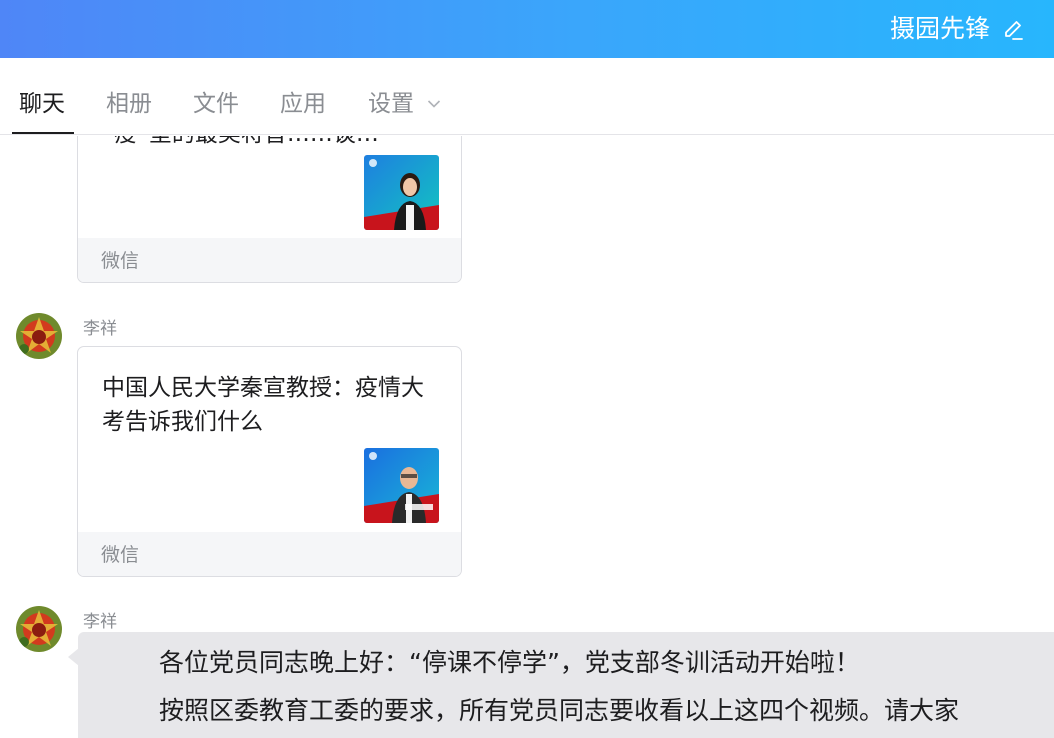 The image size is (1054, 738). What do you see at coordinates (216, 104) in the screenshot?
I see `tab-files: 文件` at bounding box center [216, 104].